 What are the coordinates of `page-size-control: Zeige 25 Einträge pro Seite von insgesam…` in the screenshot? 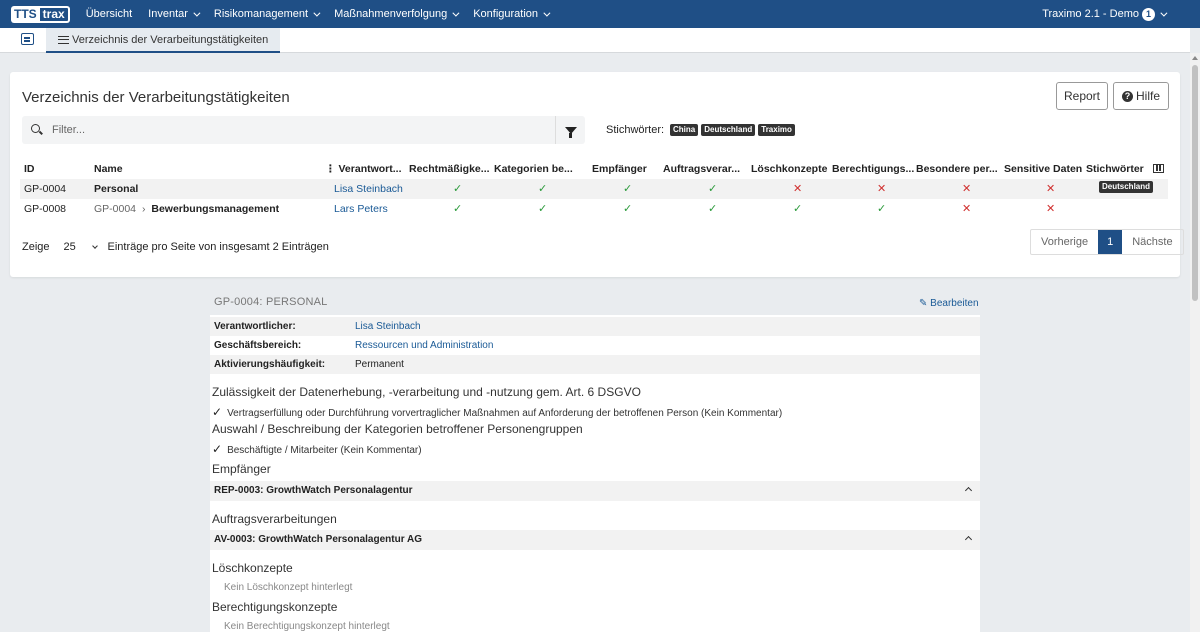 It's located at (175, 247).